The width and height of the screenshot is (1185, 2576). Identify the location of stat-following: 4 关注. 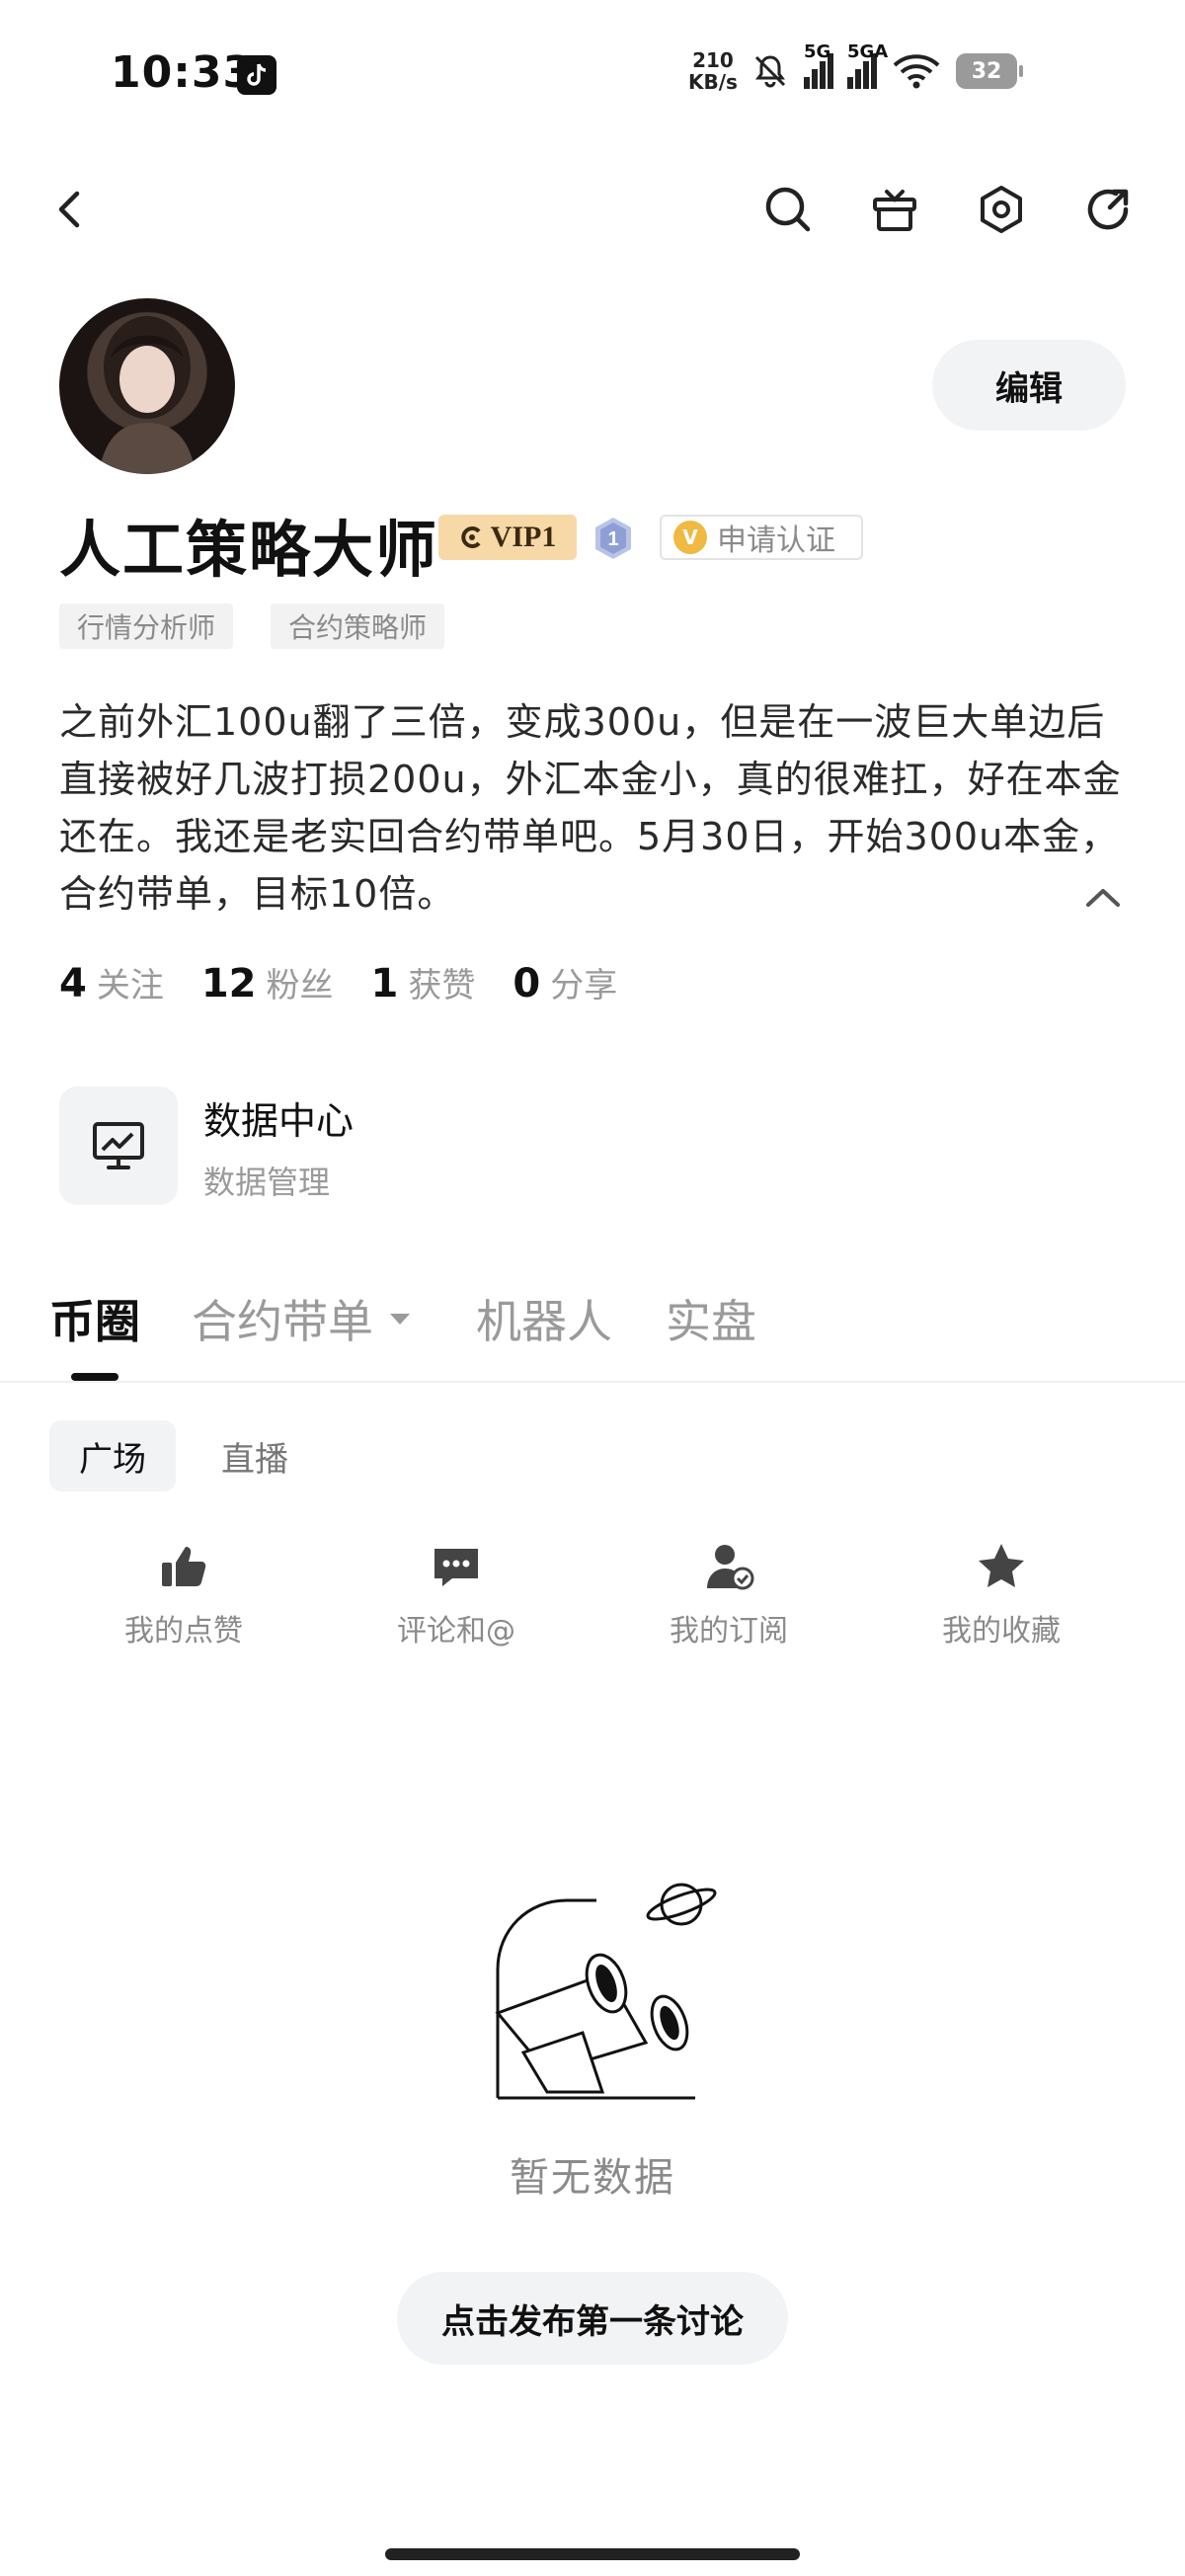
(112, 982).